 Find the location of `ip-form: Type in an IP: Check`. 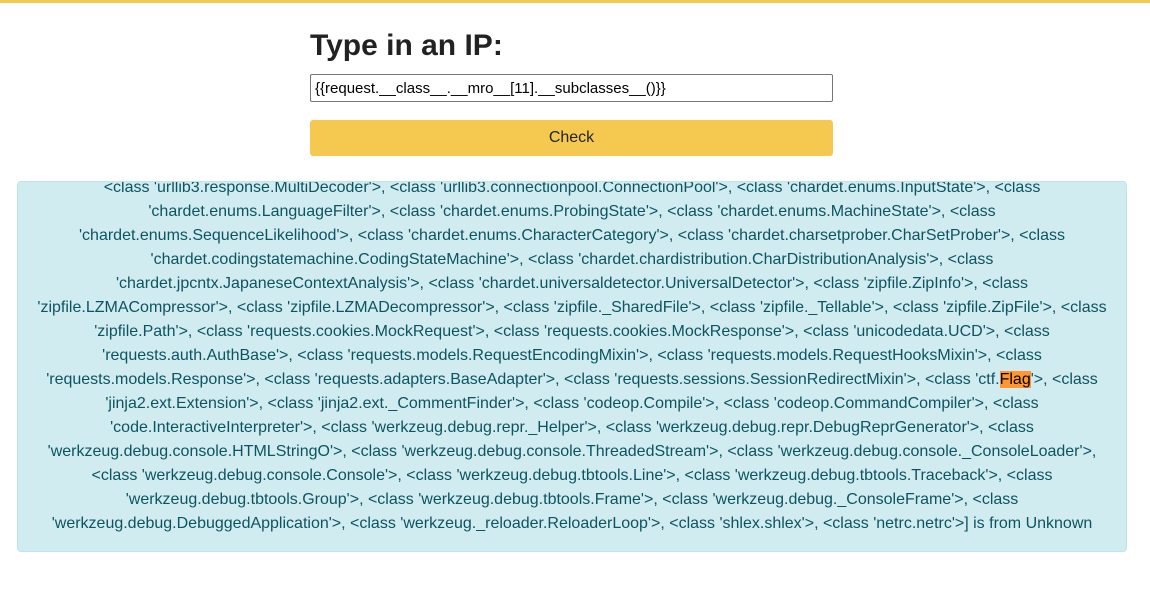

ip-form: Type in an IP: Check is located at coordinates (571, 92).